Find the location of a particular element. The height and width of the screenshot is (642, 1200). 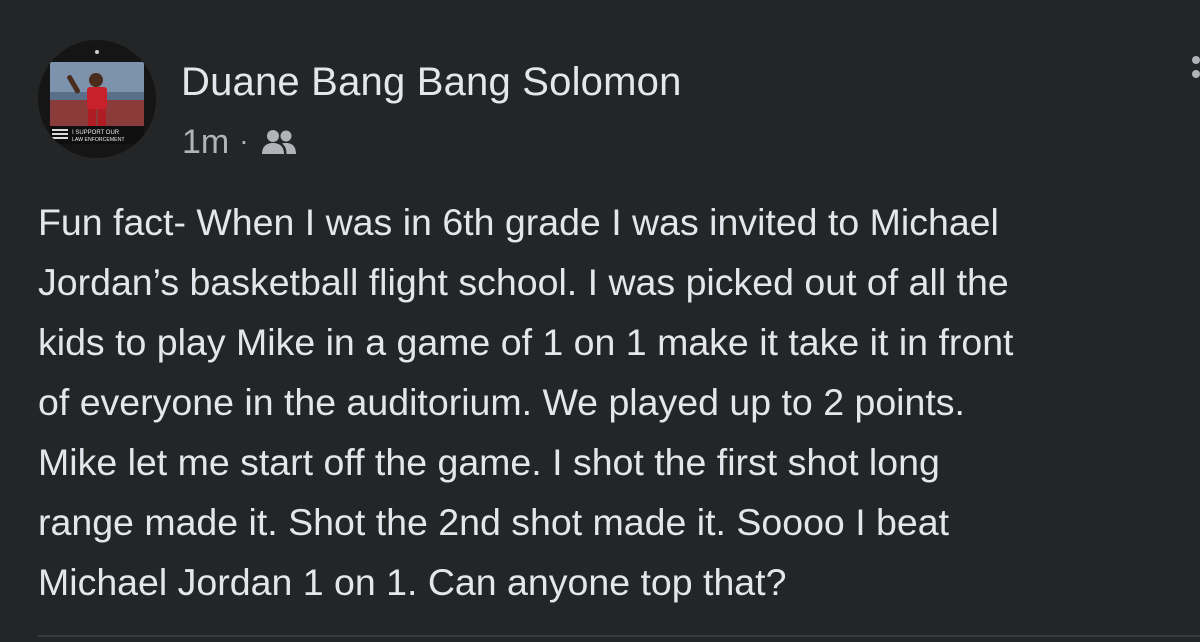

avatar: I SUPPORT OUR LAW ENFORCEMENT is located at coordinates (97, 99).